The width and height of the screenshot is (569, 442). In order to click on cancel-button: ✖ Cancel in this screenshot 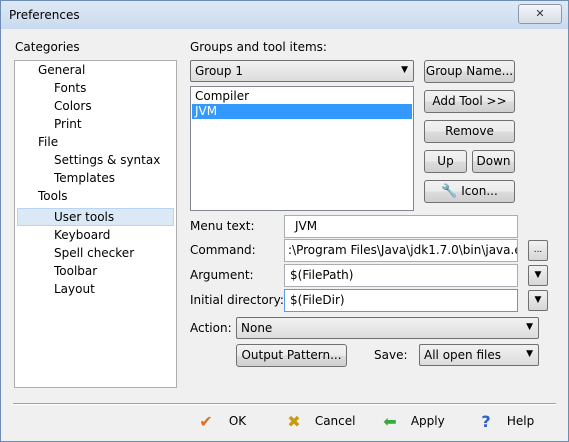, I will do `click(319, 421)`.